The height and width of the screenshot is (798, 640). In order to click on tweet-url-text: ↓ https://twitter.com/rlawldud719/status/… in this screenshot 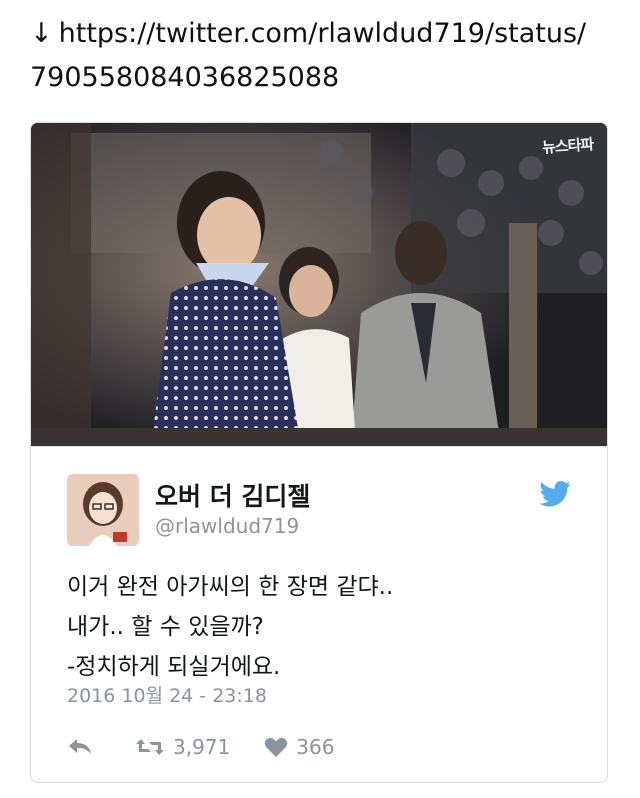, I will do `click(325, 56)`.